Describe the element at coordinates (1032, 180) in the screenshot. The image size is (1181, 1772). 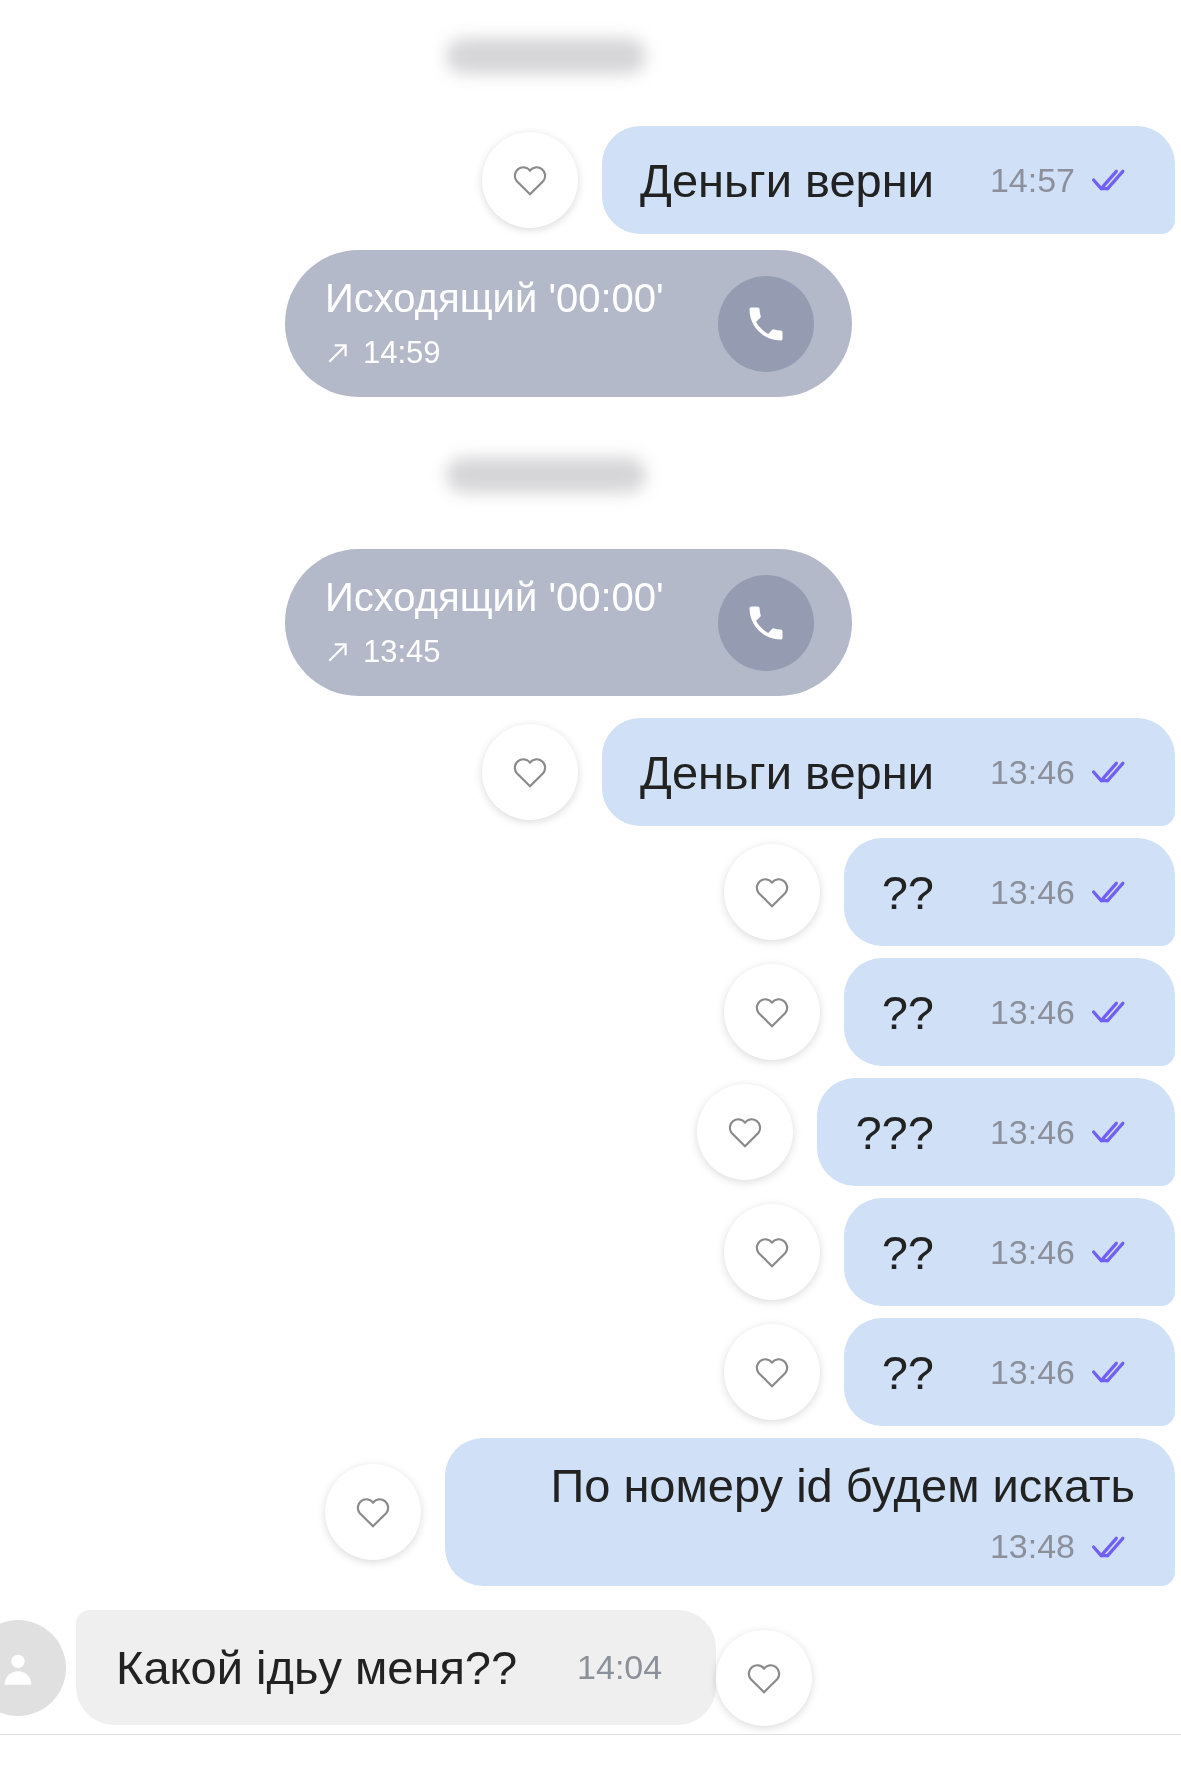
I see `message-time: 14:57` at that location.